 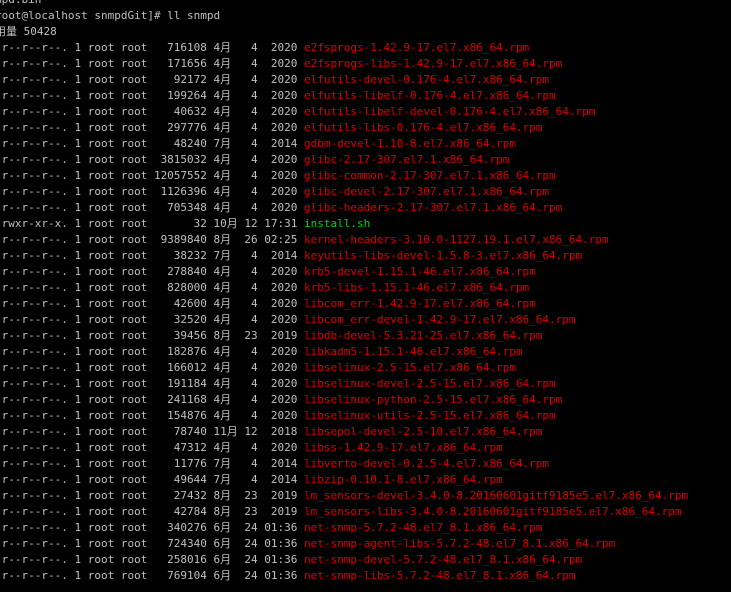 I want to click on file-meta: -r--r--r--. 1 root root 39456 8月 23 2019, so click(x=152, y=335).